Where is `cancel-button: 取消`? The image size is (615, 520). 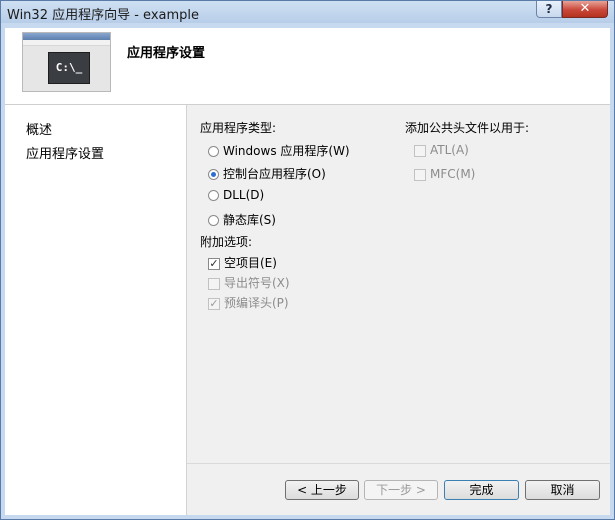 cancel-button: 取消 is located at coordinates (562, 490).